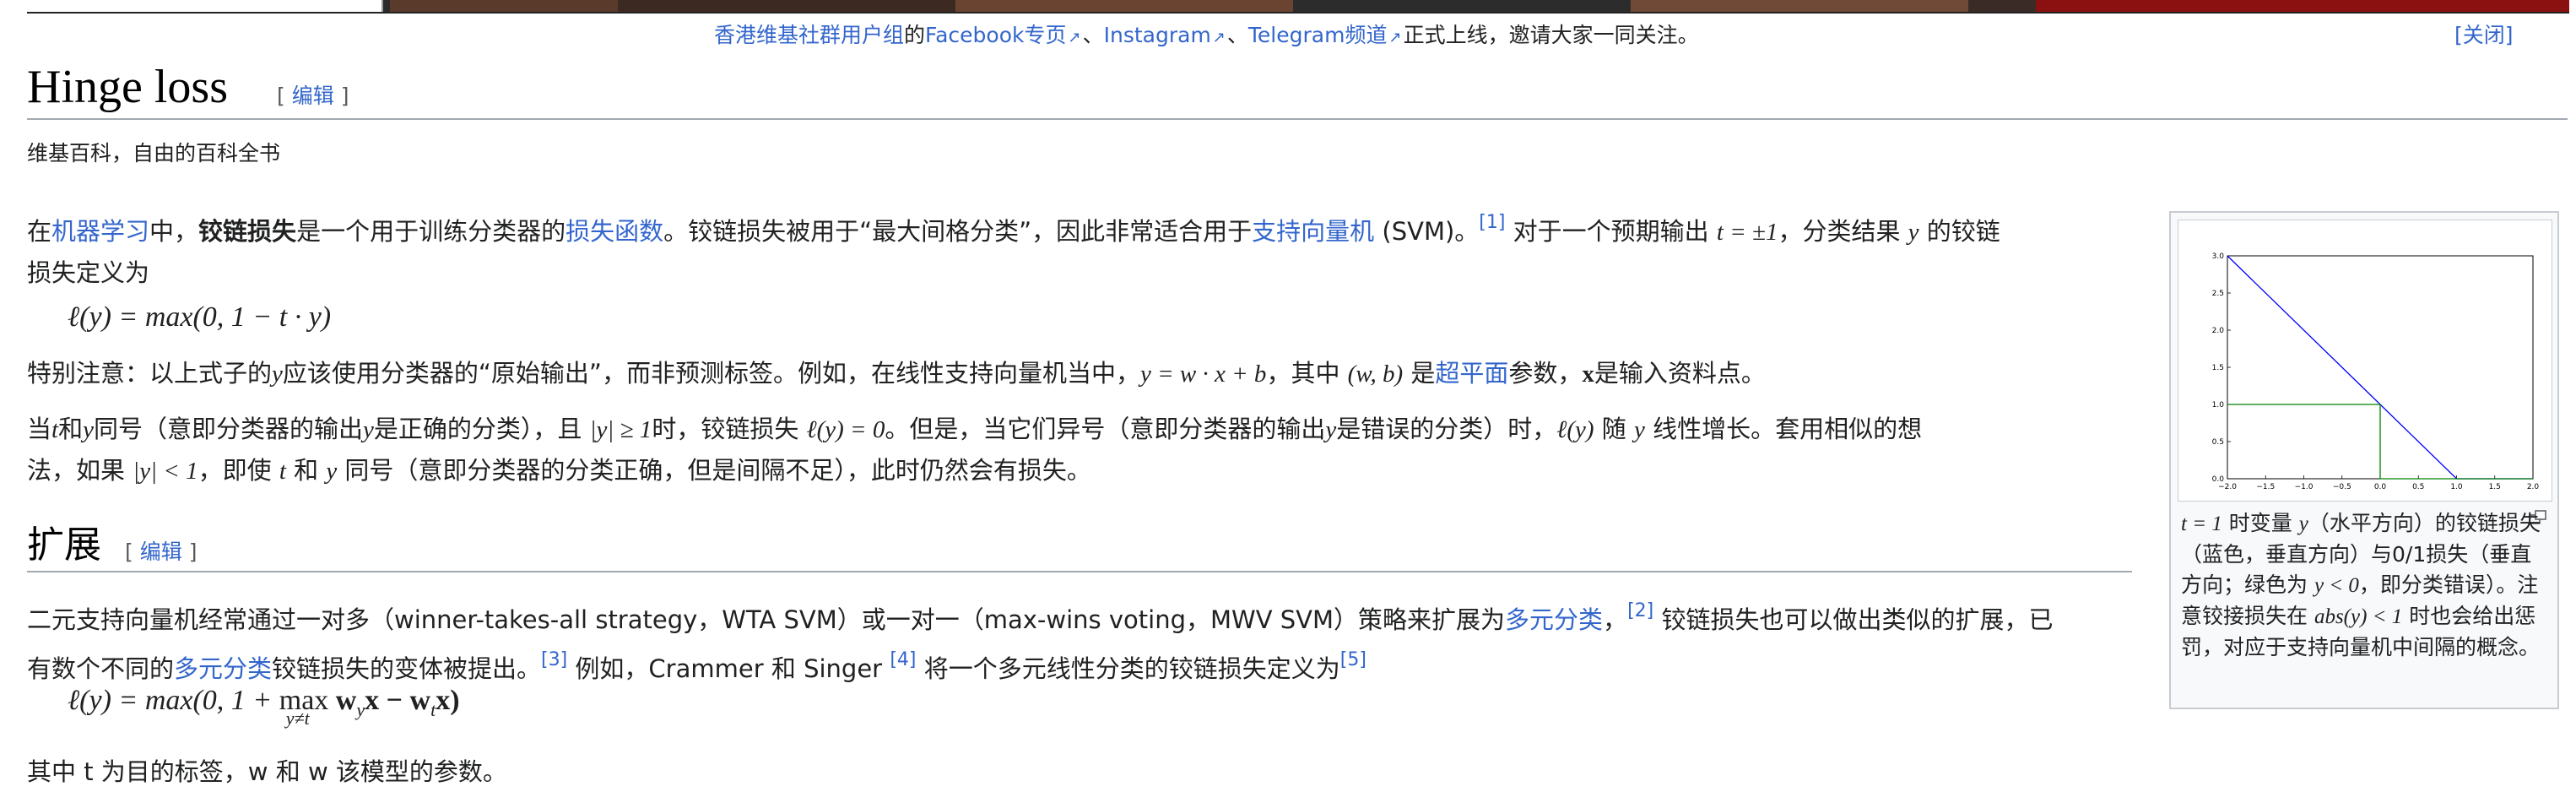 This screenshot has height=792, width=2576. What do you see at coordinates (958, 231) in the screenshot?
I see `text: 。铰链损失被用于“最大间格分类”，因此非常适合用于` at bounding box center [958, 231].